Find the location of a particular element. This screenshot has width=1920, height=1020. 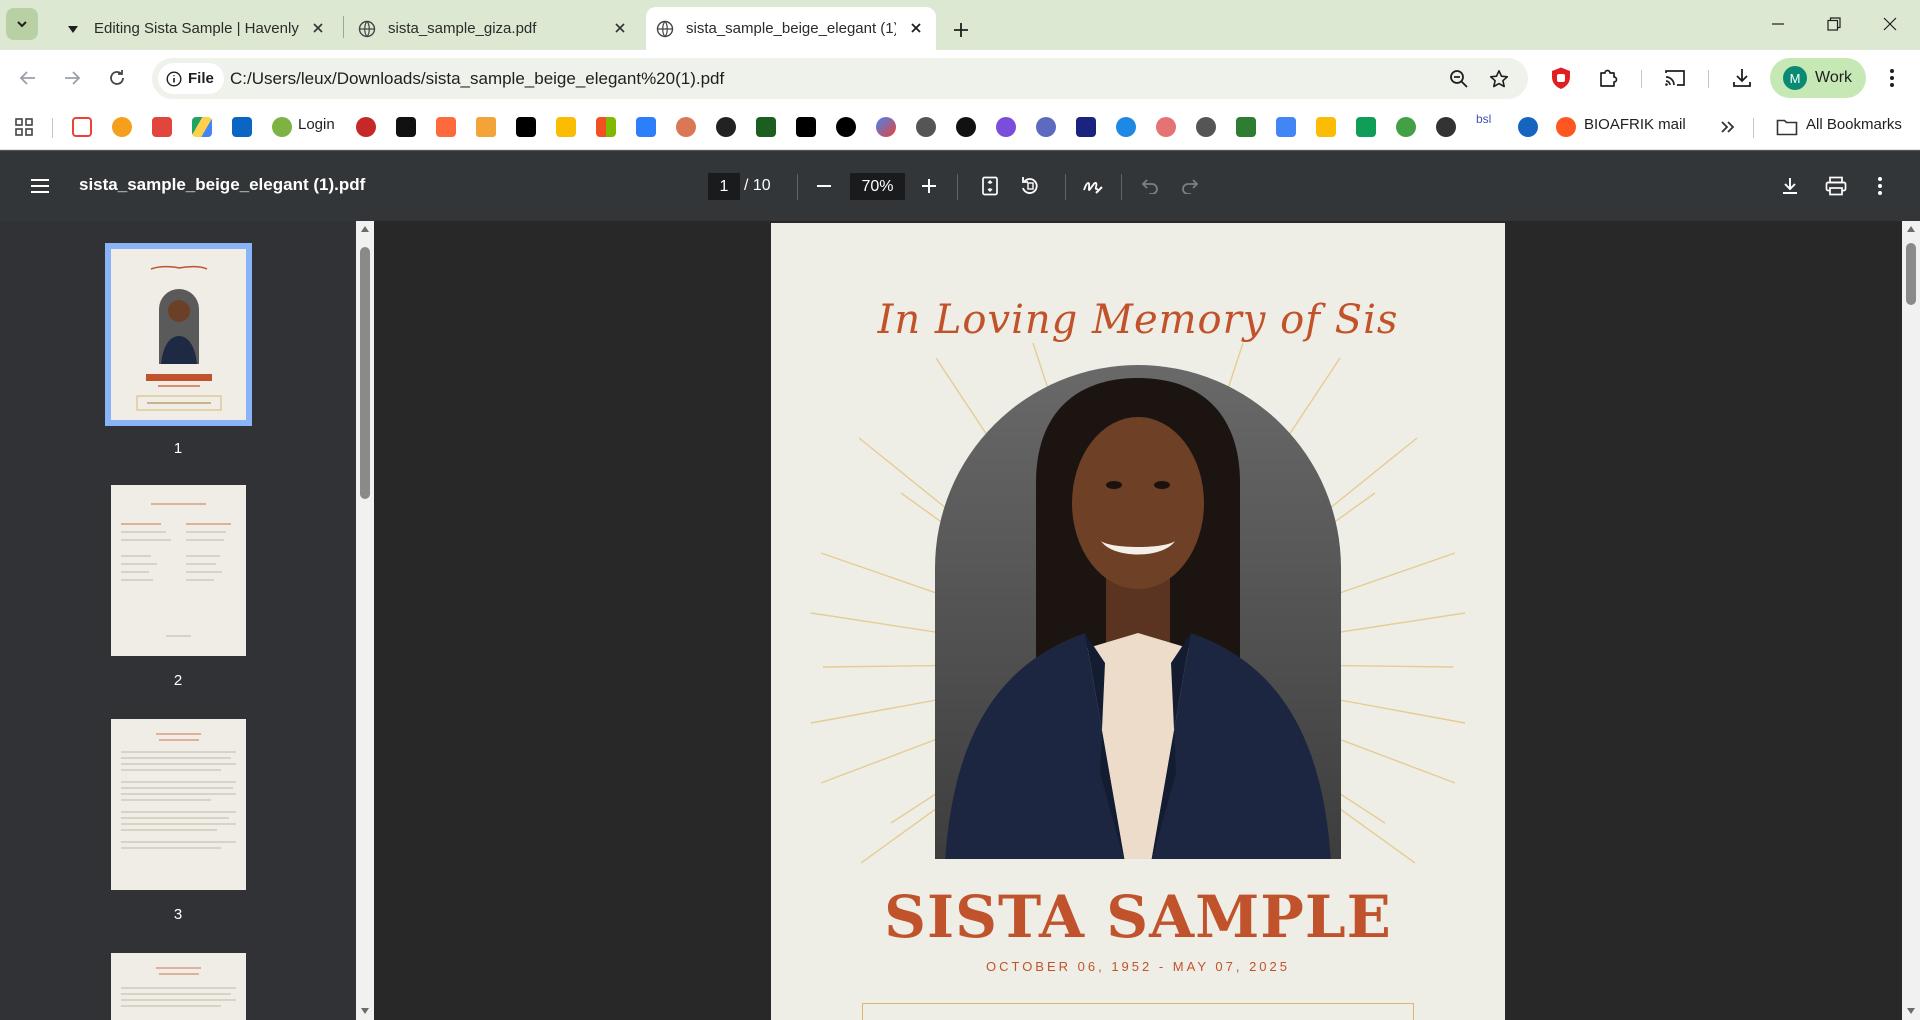

cloud-app-icon is located at coordinates (1166, 127).